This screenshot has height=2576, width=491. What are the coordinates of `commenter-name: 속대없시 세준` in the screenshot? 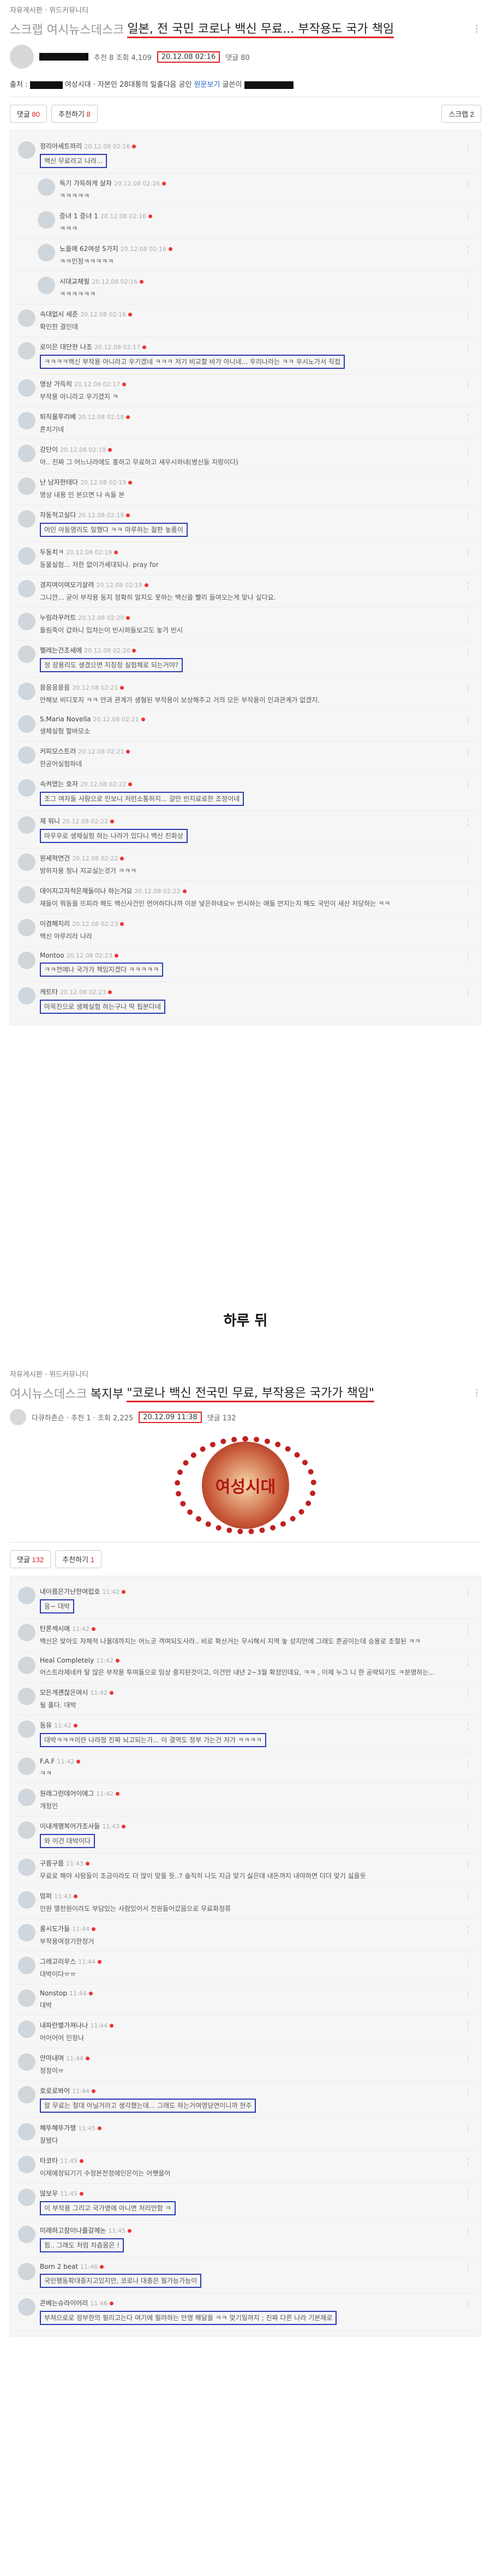 It's located at (59, 314).